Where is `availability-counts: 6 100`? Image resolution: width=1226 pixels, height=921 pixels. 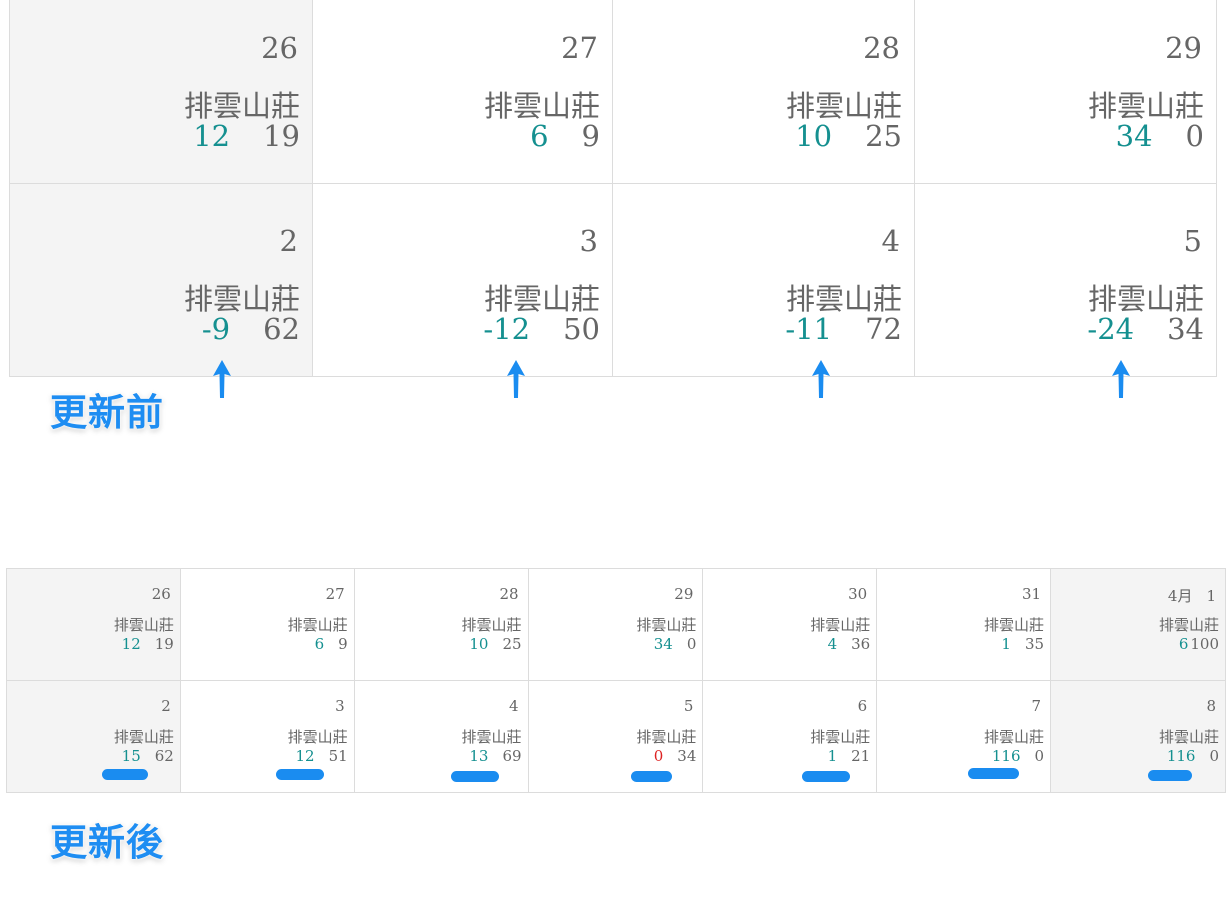 availability-counts: 6 100 is located at coordinates (1202, 644).